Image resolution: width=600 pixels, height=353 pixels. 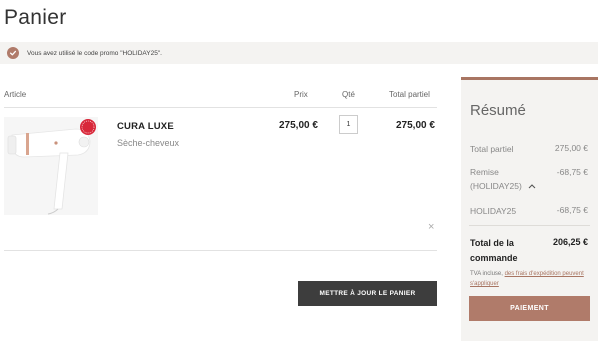 I want to click on page-title: Panier, so click(x=35, y=17).